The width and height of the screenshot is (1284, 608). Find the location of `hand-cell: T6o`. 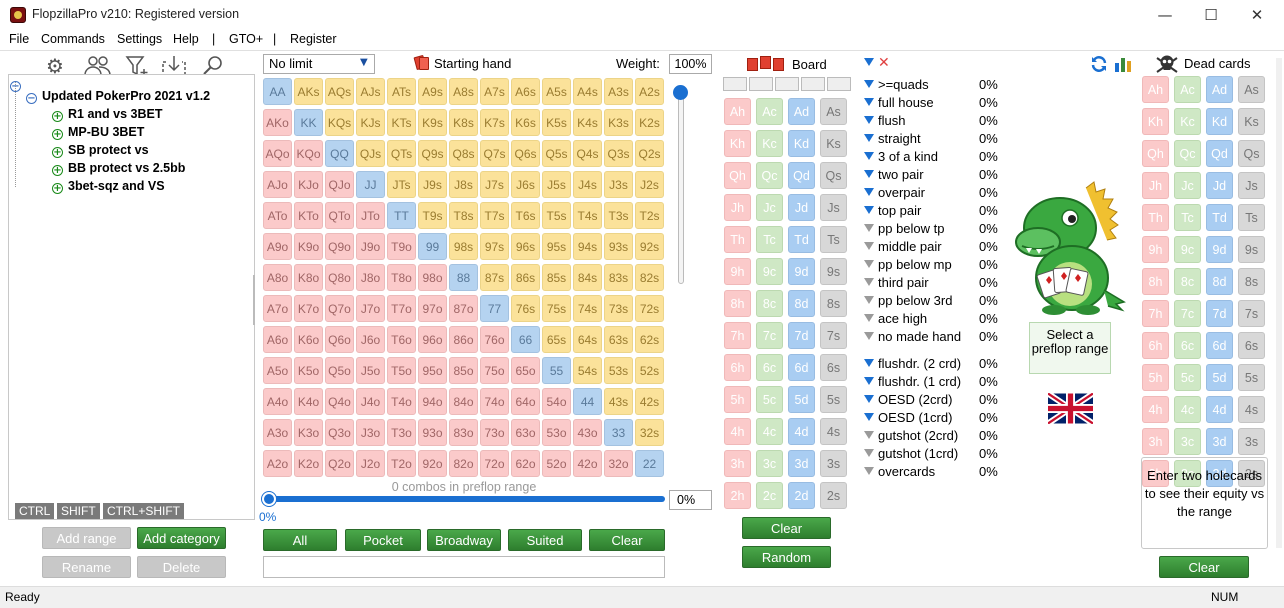

hand-cell: T6o is located at coordinates (401, 339).